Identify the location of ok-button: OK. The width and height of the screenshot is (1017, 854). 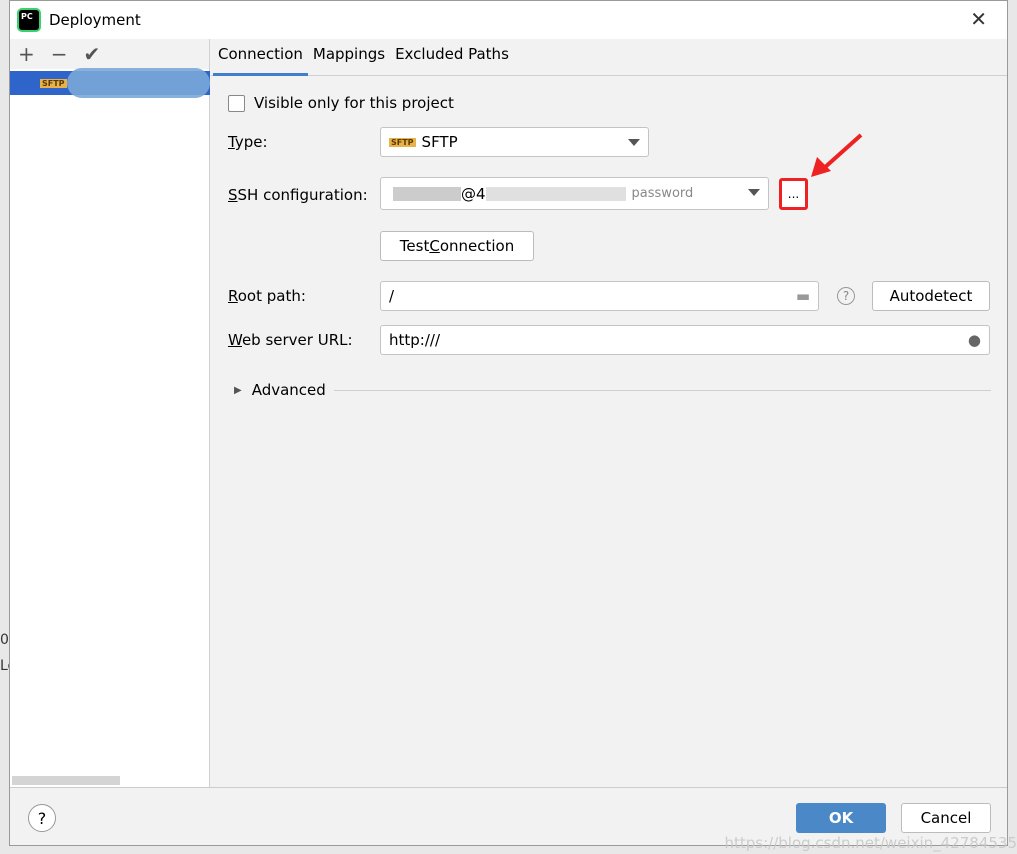
(841, 818).